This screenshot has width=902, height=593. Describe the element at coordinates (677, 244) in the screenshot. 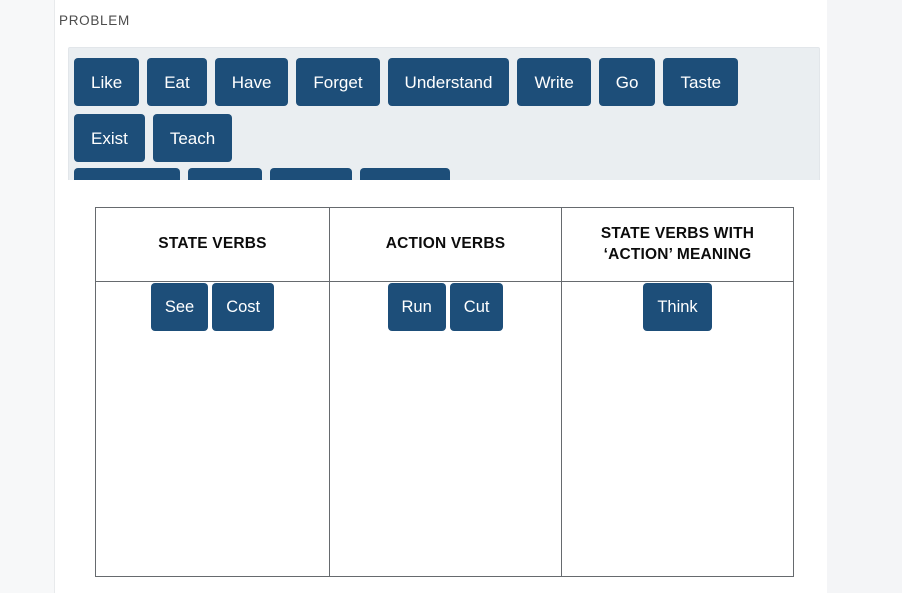

I see `column-header-3: STATE VERBS WITH ‘ACTION’ MEANING` at that location.